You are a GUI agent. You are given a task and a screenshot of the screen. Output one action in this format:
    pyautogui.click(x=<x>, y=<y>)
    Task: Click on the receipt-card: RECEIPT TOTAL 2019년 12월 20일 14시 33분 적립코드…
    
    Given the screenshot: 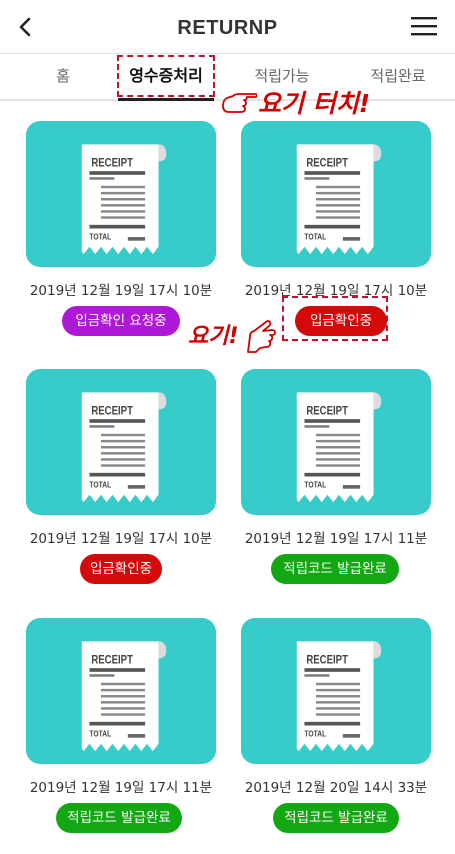 What is the action you would take?
    pyautogui.click(x=336, y=726)
    